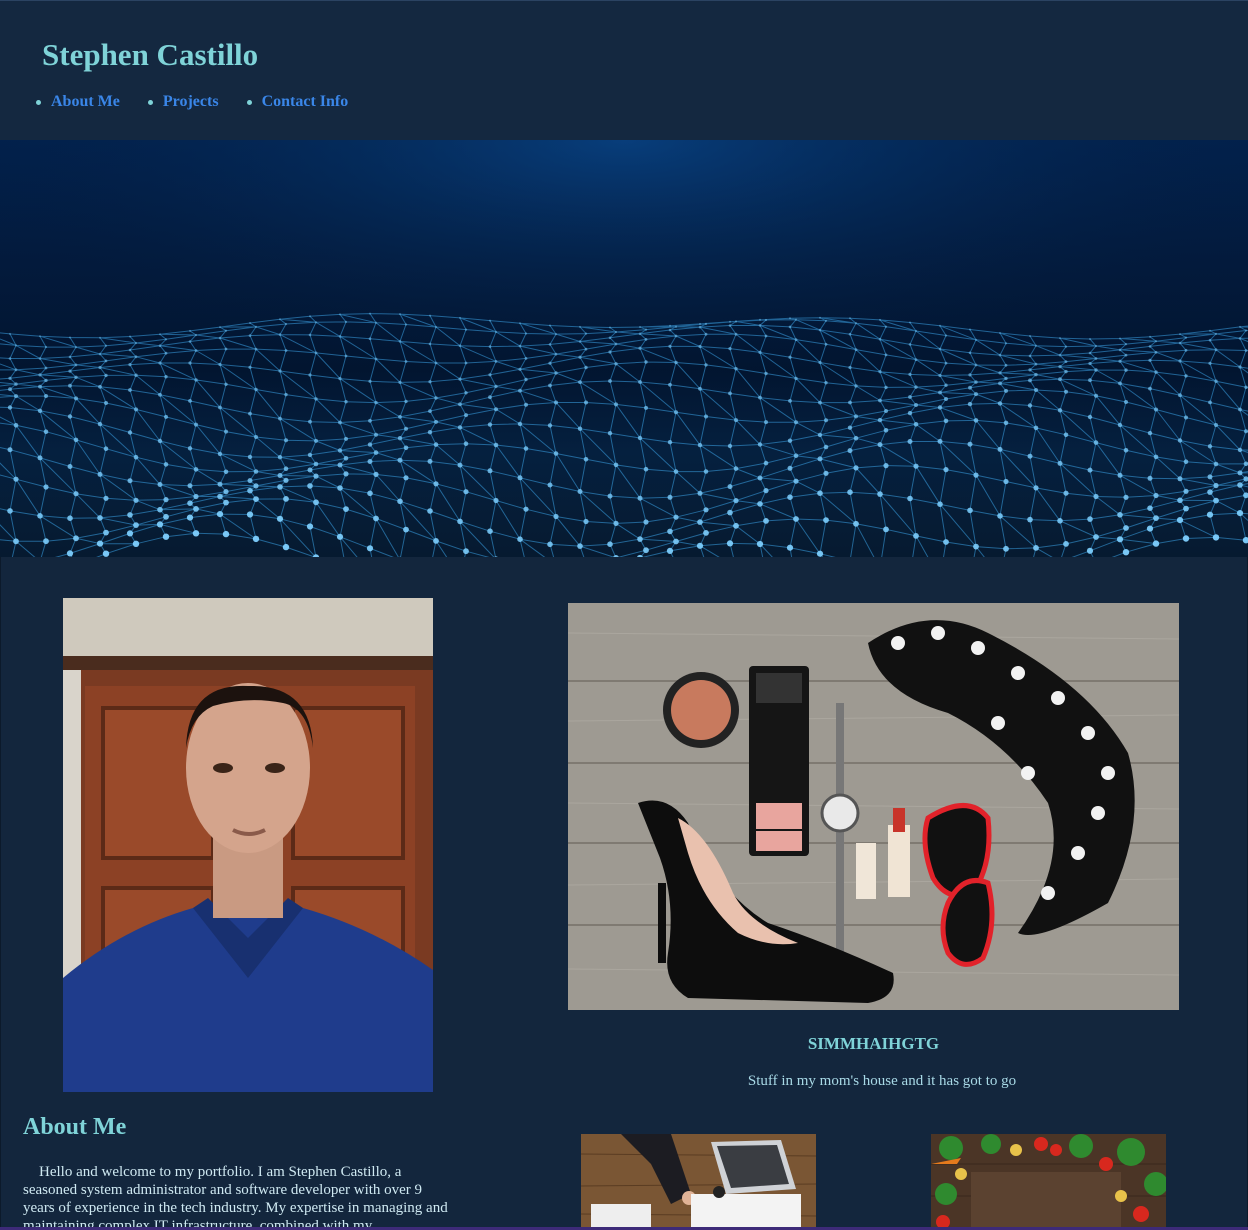 This screenshot has width=1248, height=1230. I want to click on project-thumbnail-office-image, so click(698, 1182).